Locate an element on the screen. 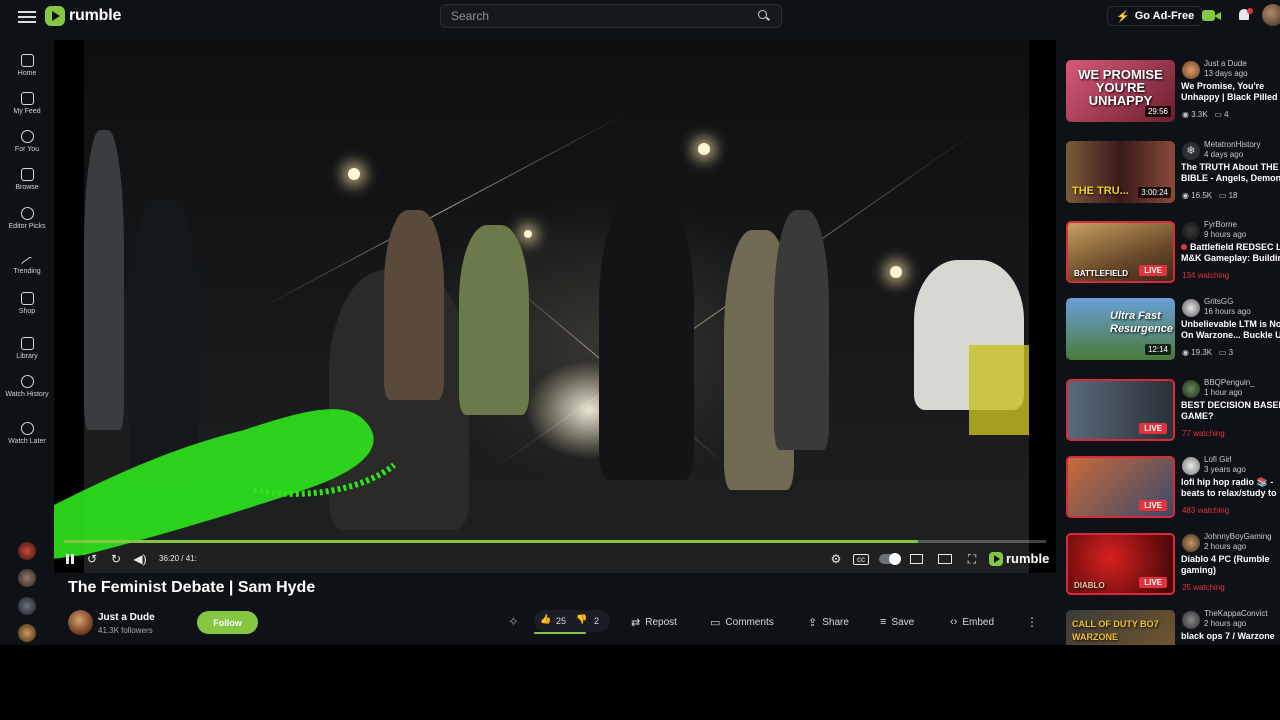 This screenshot has height=720, width=1280. sidebar-item-browse: Browse is located at coordinates (27, 180).